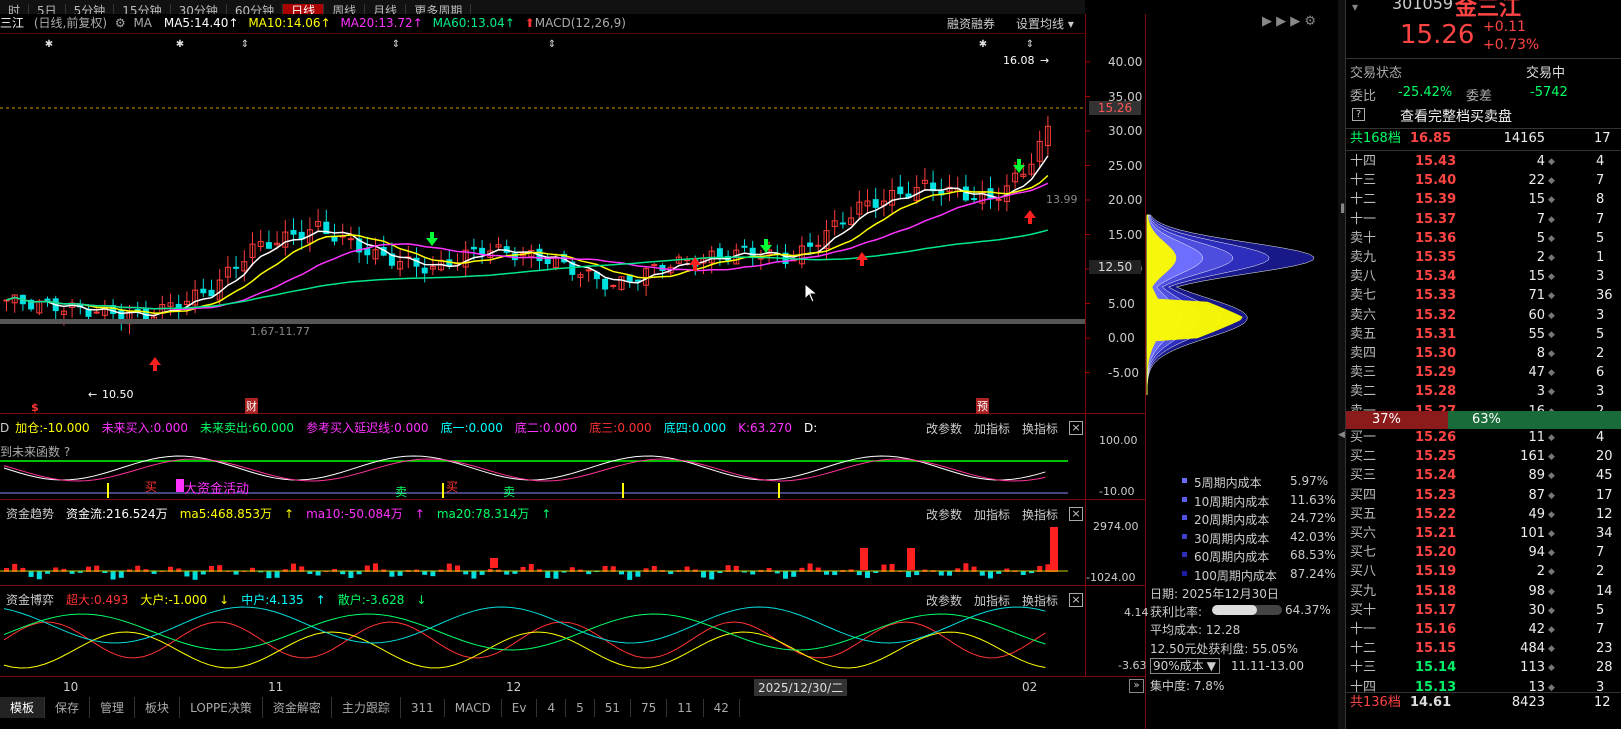  What do you see at coordinates (1485, 457) in the screenshot?
I see `buy-order-row: 买二 15.25 161 ◆ 20` at bounding box center [1485, 457].